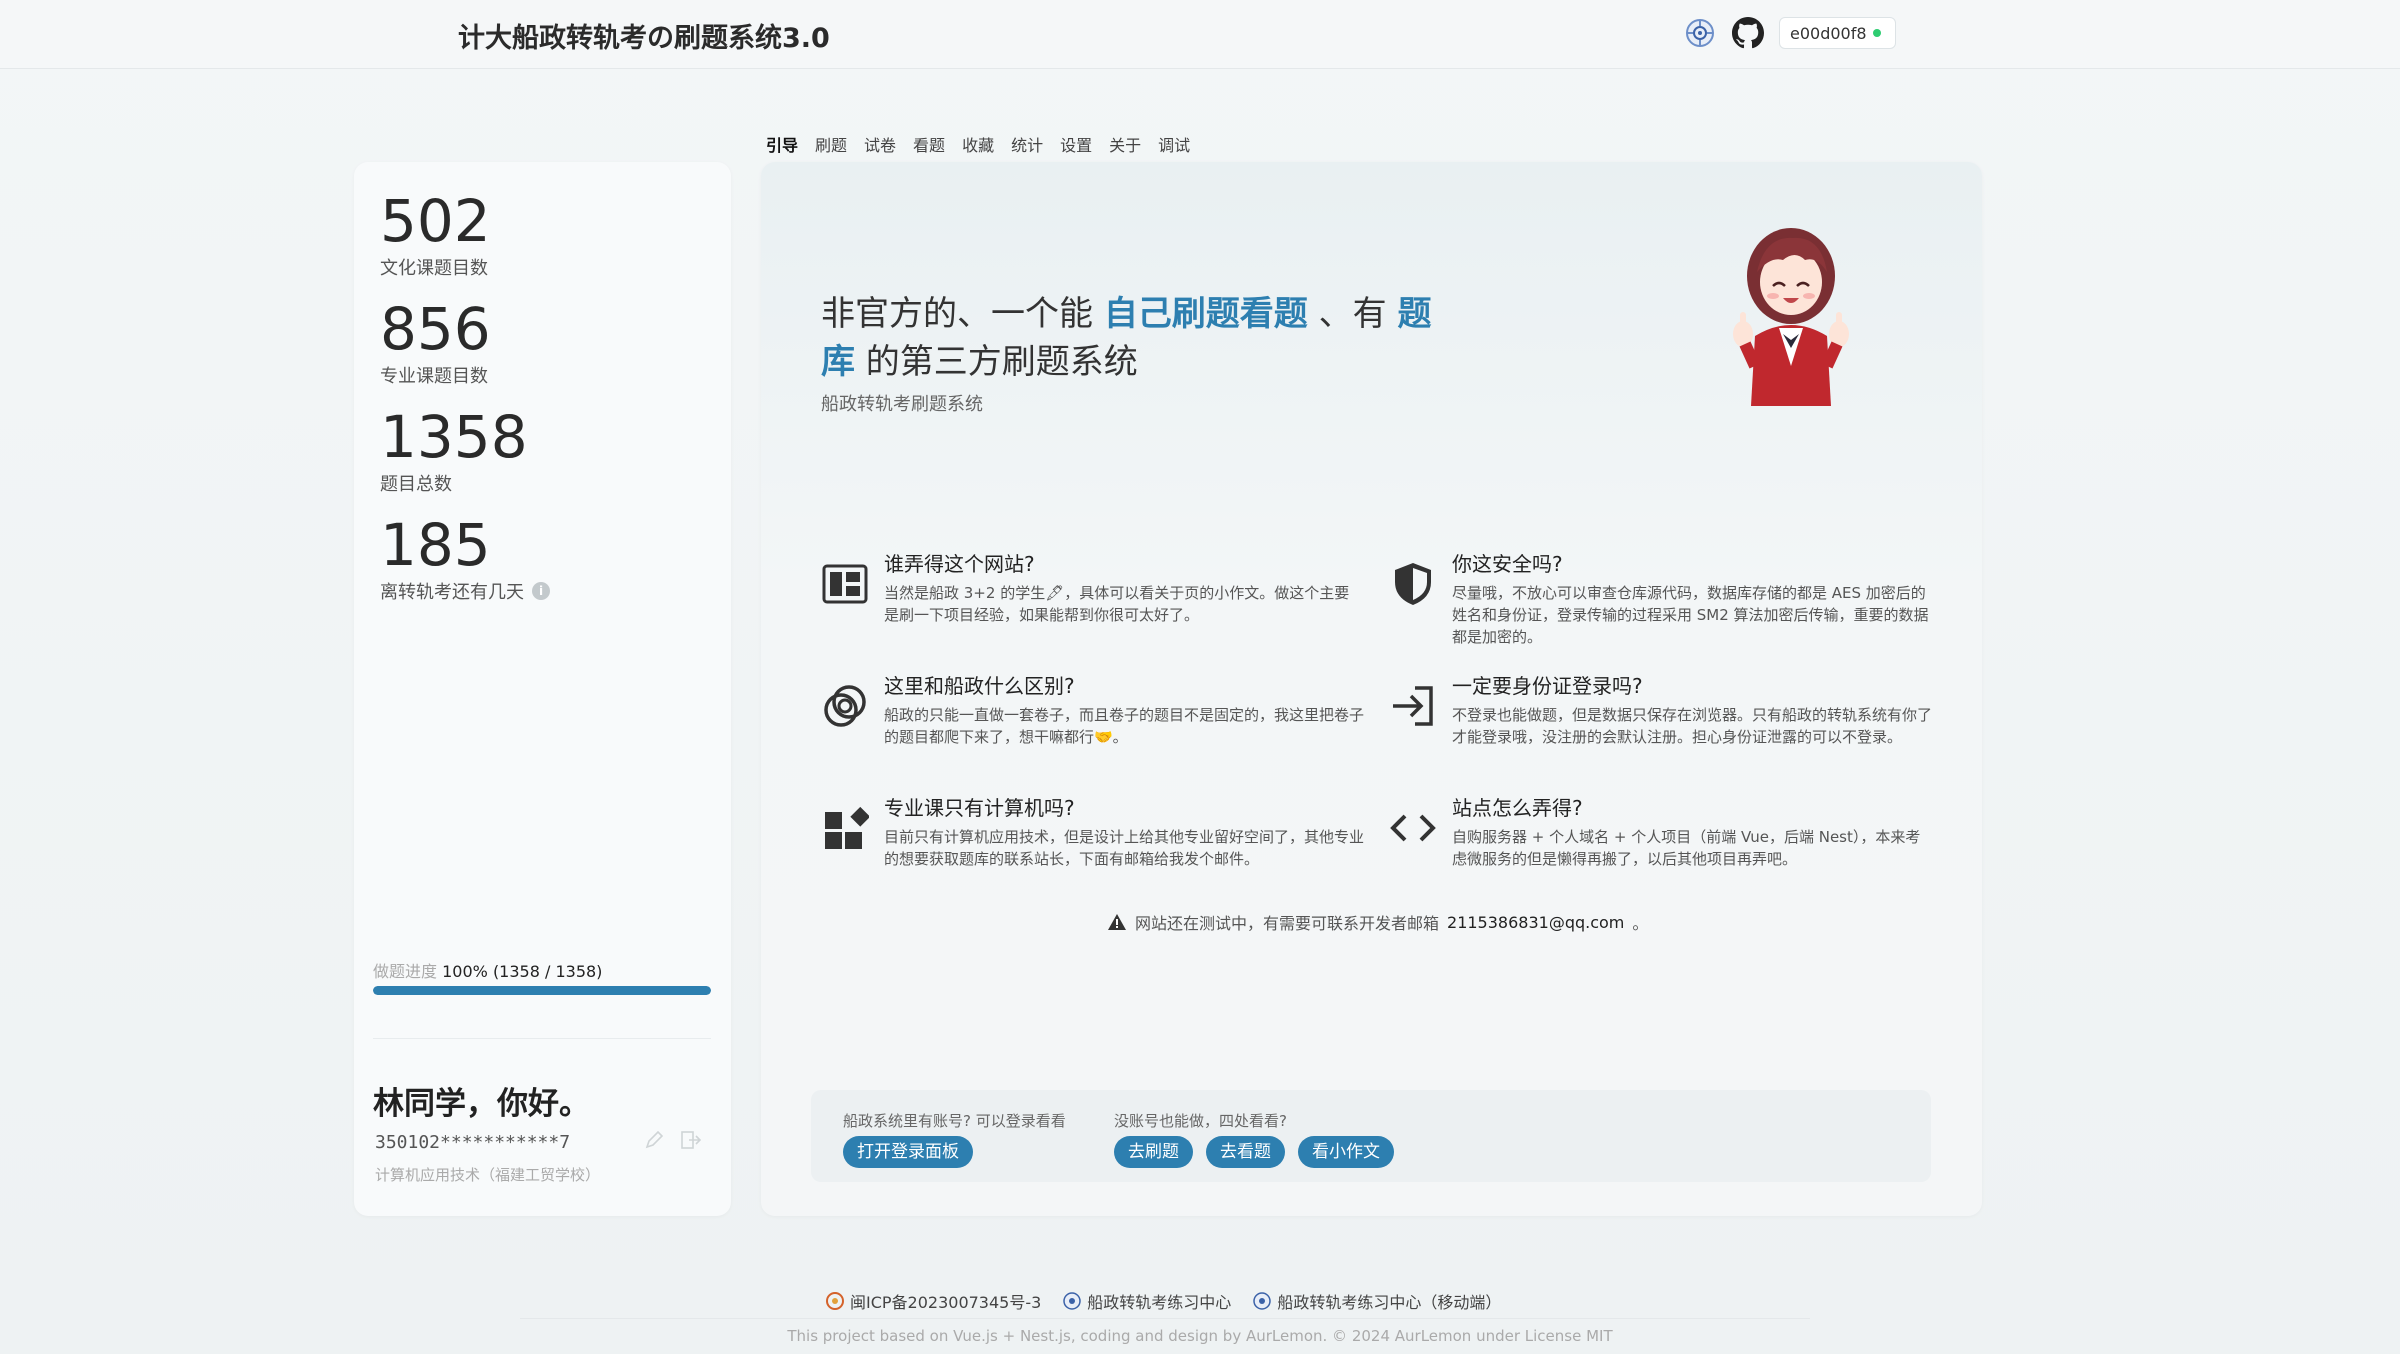  Describe the element at coordinates (644, 35) in the screenshot. I see `app-title: 计大船政转轨考の刷题系统3.0` at that location.